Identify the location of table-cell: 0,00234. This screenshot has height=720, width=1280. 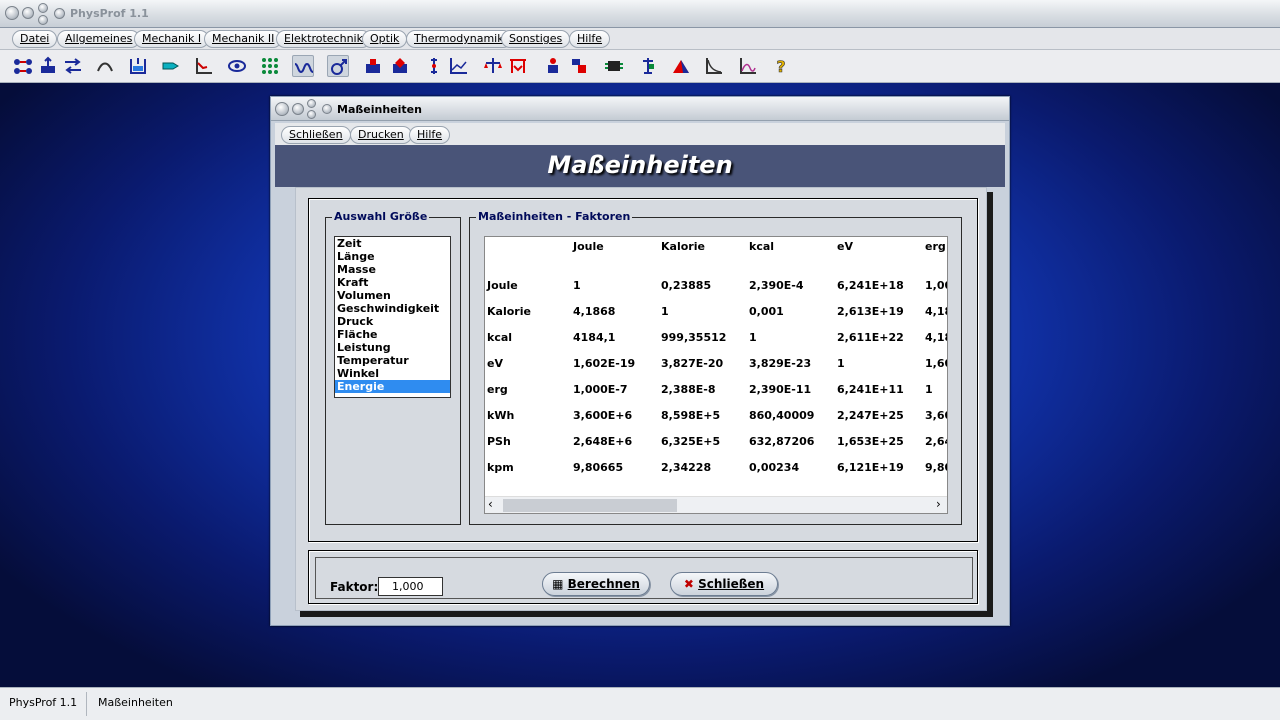
(774, 467).